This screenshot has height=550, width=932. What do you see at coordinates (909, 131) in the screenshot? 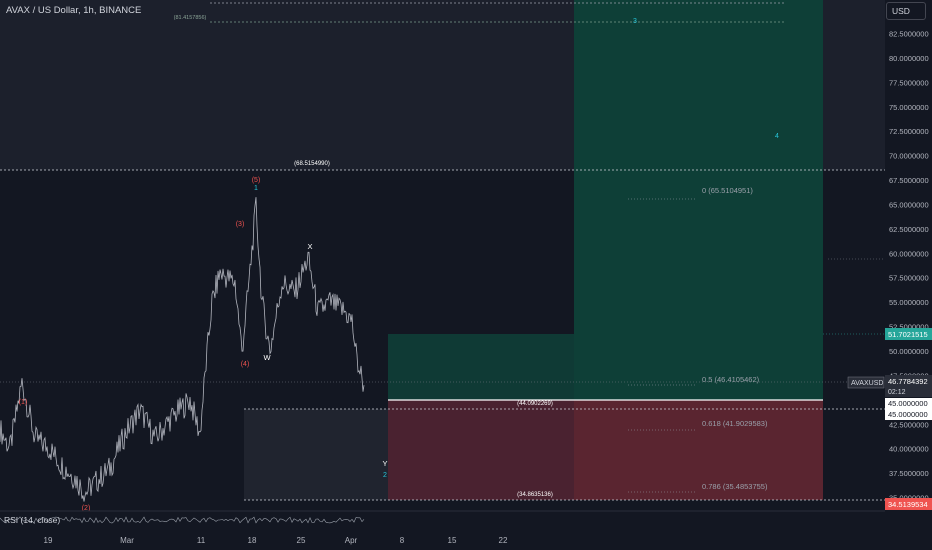
I see `price-tick-15: 72.5000000` at bounding box center [909, 131].